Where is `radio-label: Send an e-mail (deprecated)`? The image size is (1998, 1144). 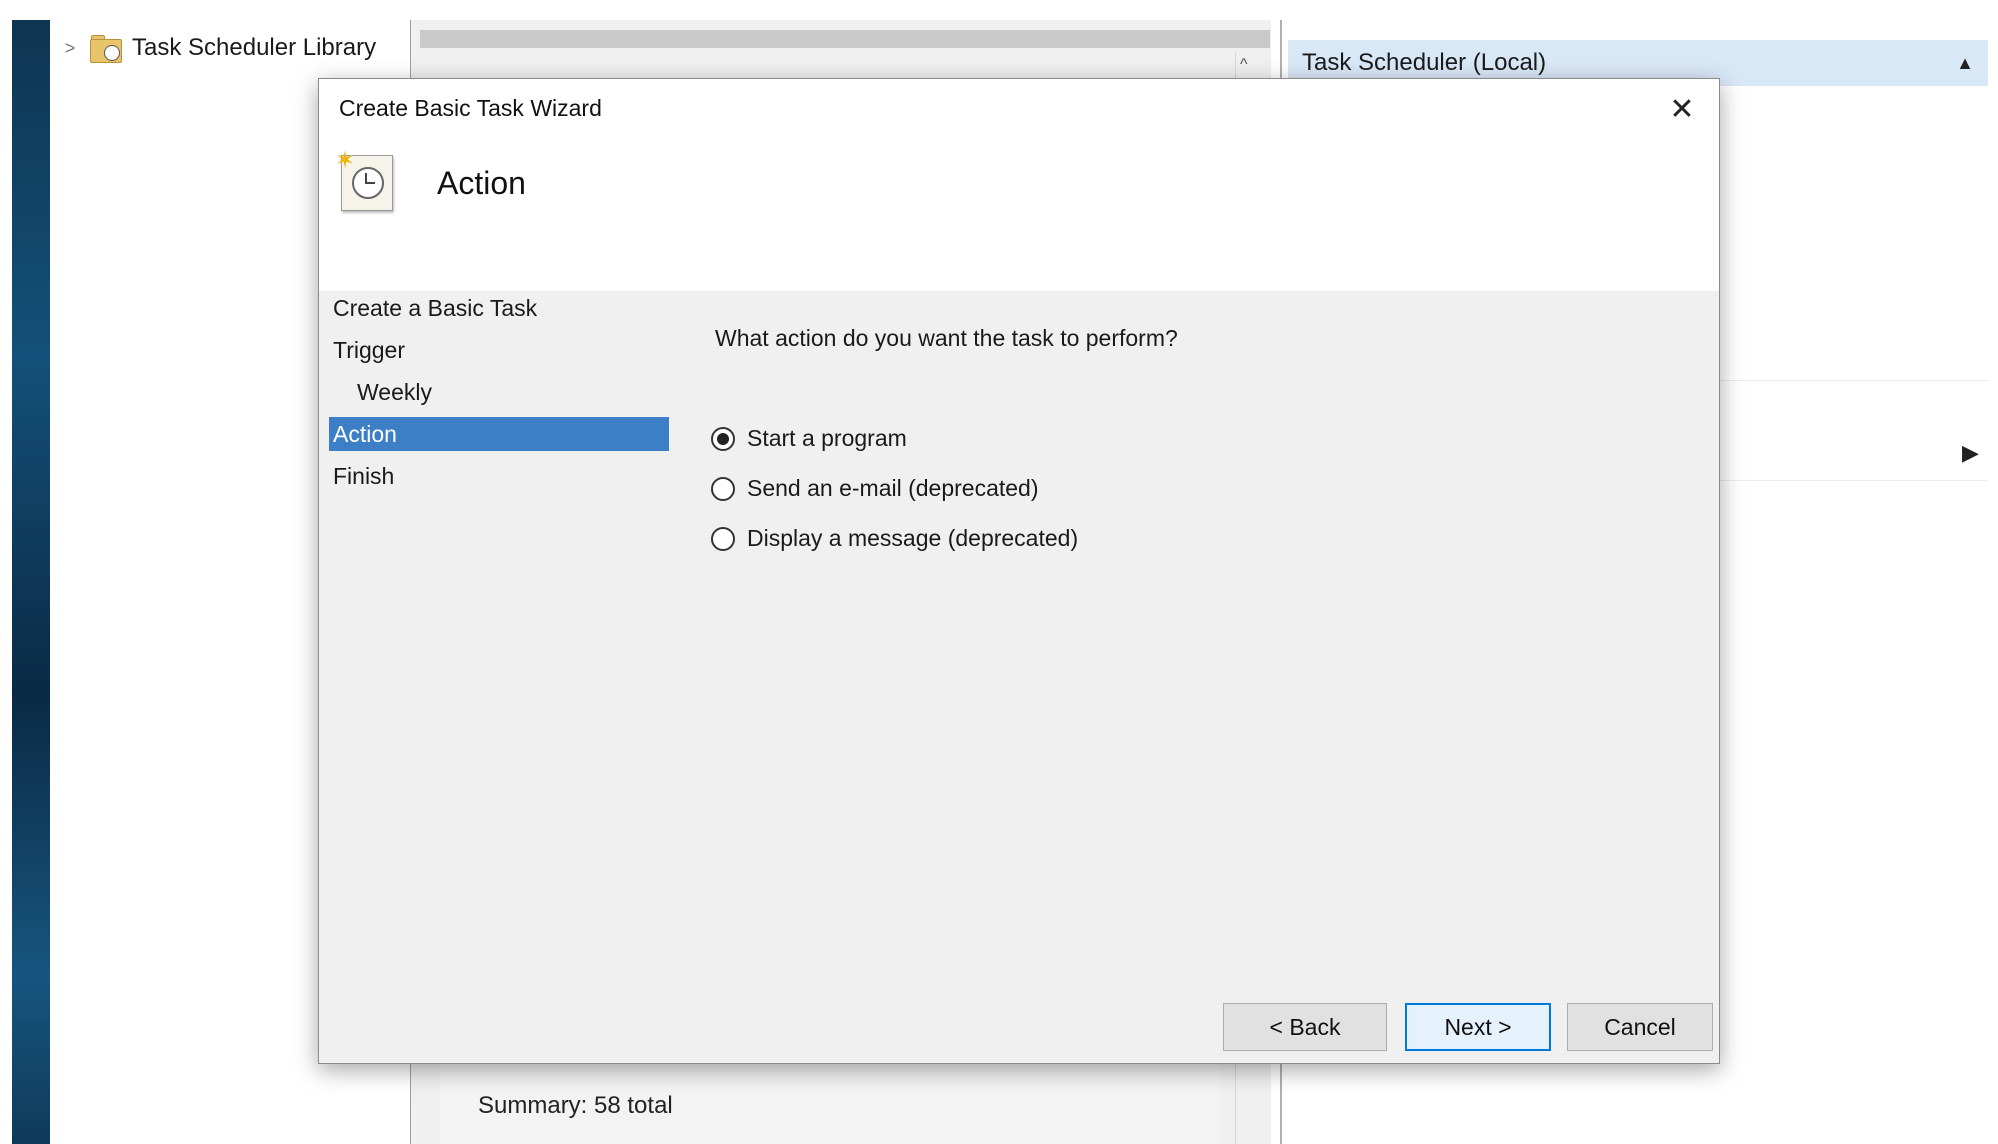
radio-label: Send an e-mail (deprecated) is located at coordinates (893, 488).